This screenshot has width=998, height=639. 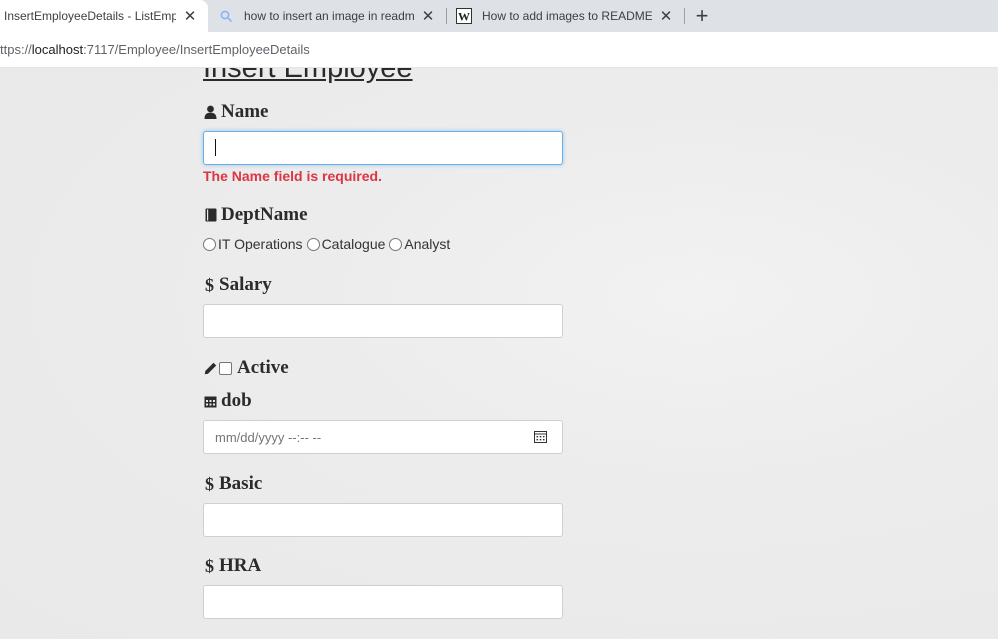 I want to click on hra-input, so click(x=383, y=602).